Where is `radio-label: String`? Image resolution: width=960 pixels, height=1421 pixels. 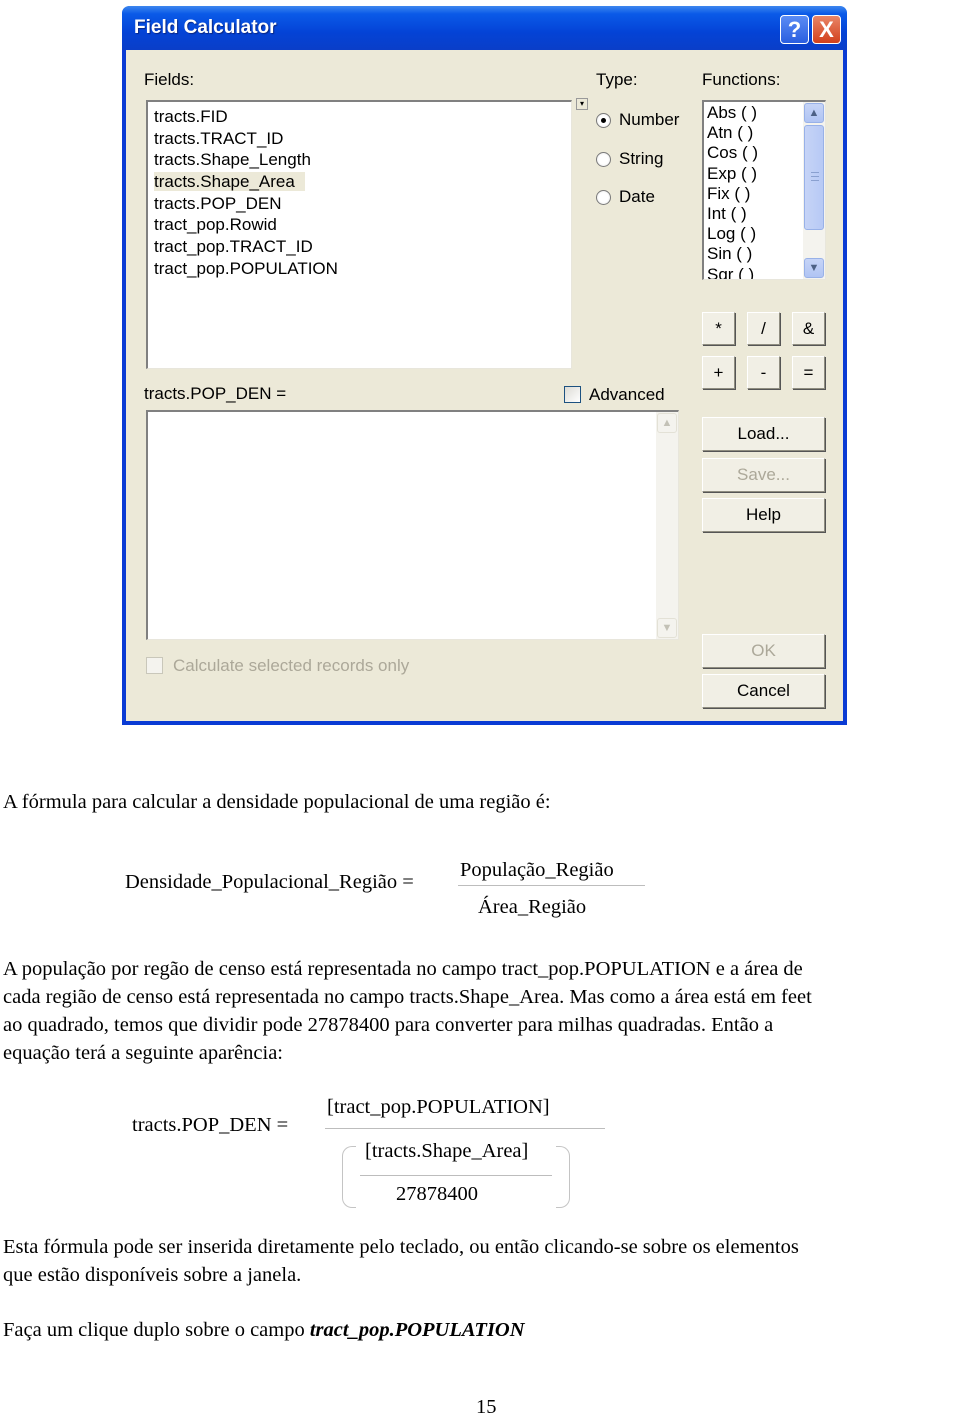
radio-label: String is located at coordinates (641, 158).